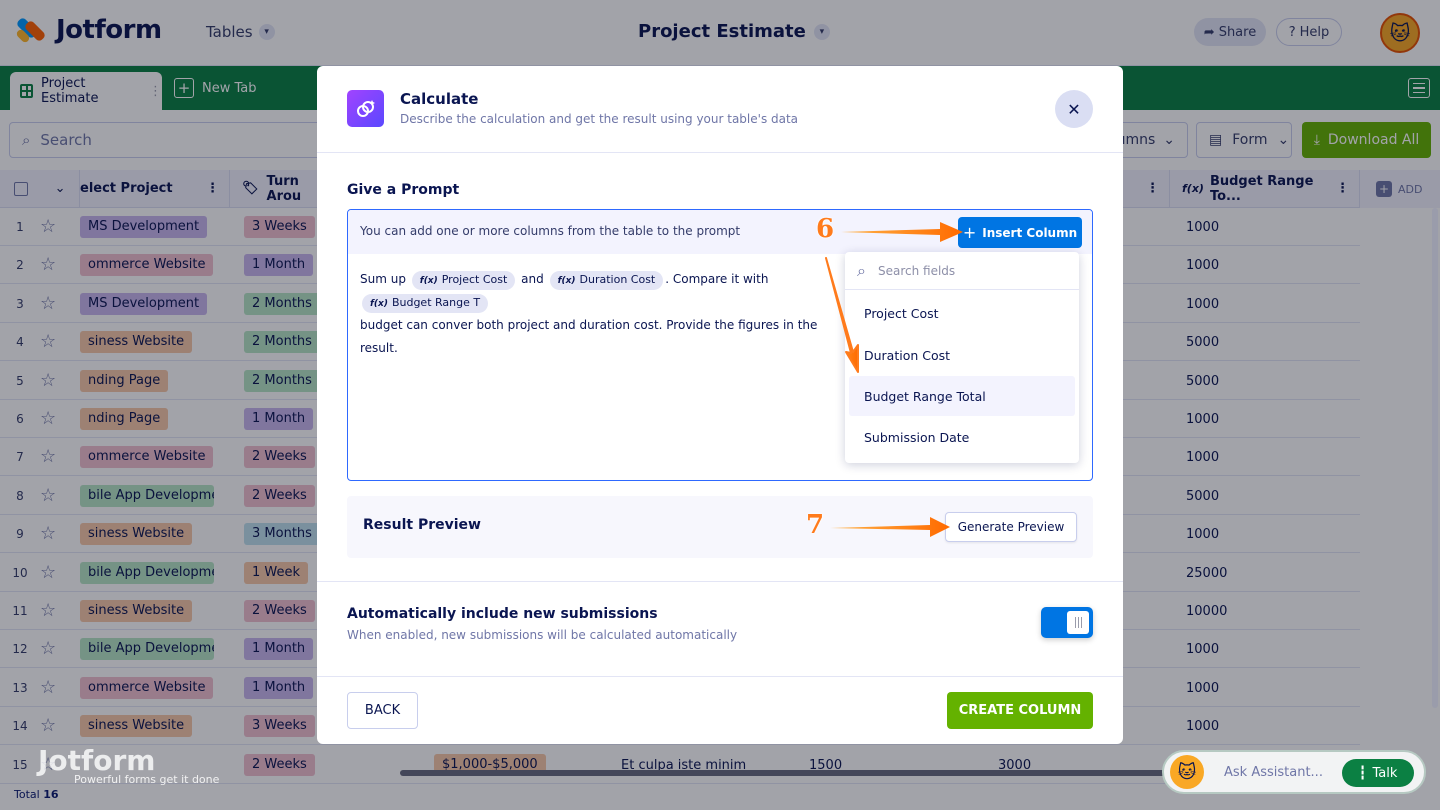 Image resolution: width=1440 pixels, height=810 pixels. What do you see at coordinates (717, 279) in the screenshot?
I see `prompt-text-segment: . Compare it with` at bounding box center [717, 279].